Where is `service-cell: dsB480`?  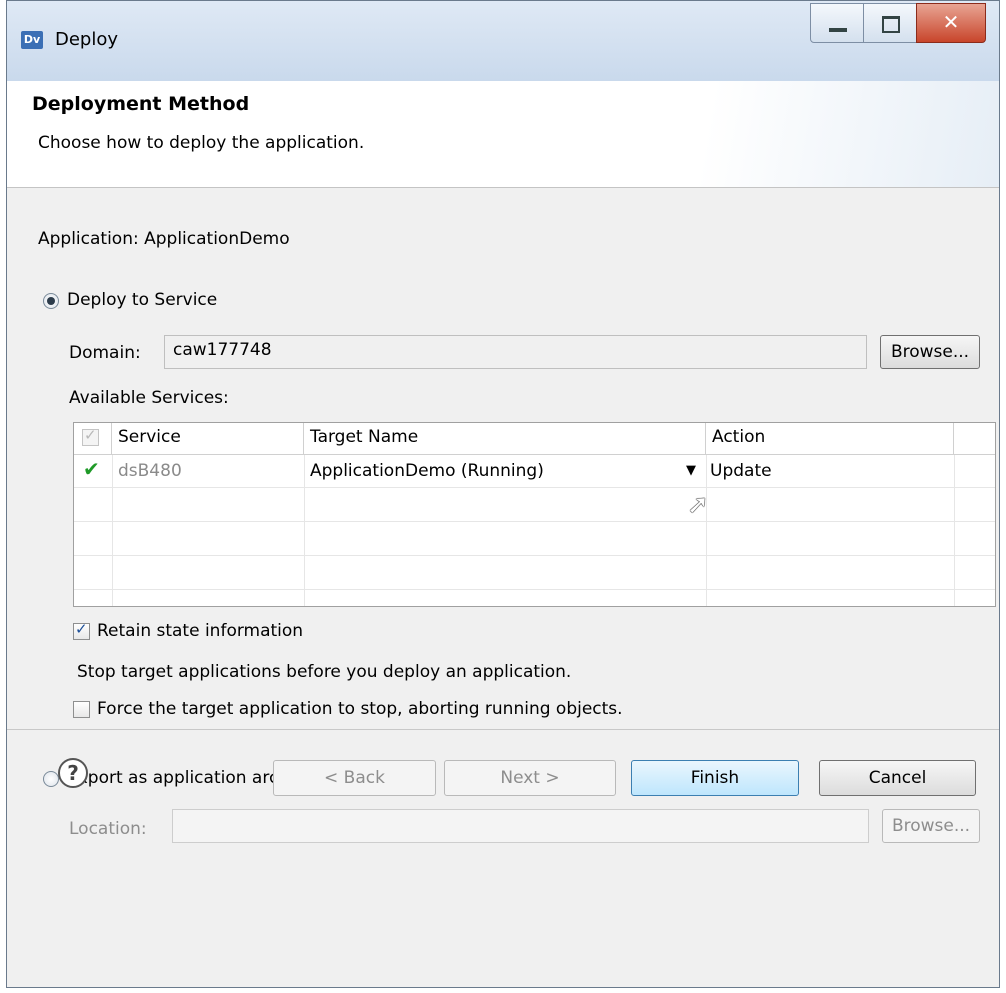 service-cell: dsB480 is located at coordinates (150, 471).